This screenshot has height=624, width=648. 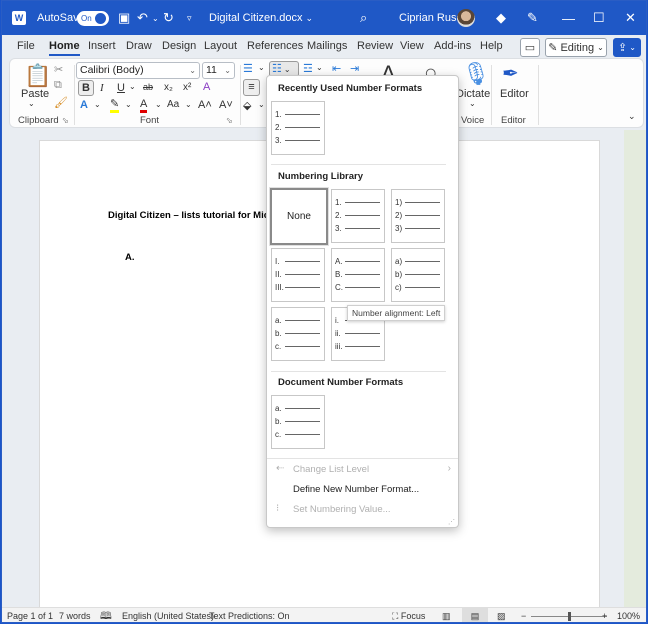 What do you see at coordinates (26, 46) in the screenshot?
I see `tab-file: File` at bounding box center [26, 46].